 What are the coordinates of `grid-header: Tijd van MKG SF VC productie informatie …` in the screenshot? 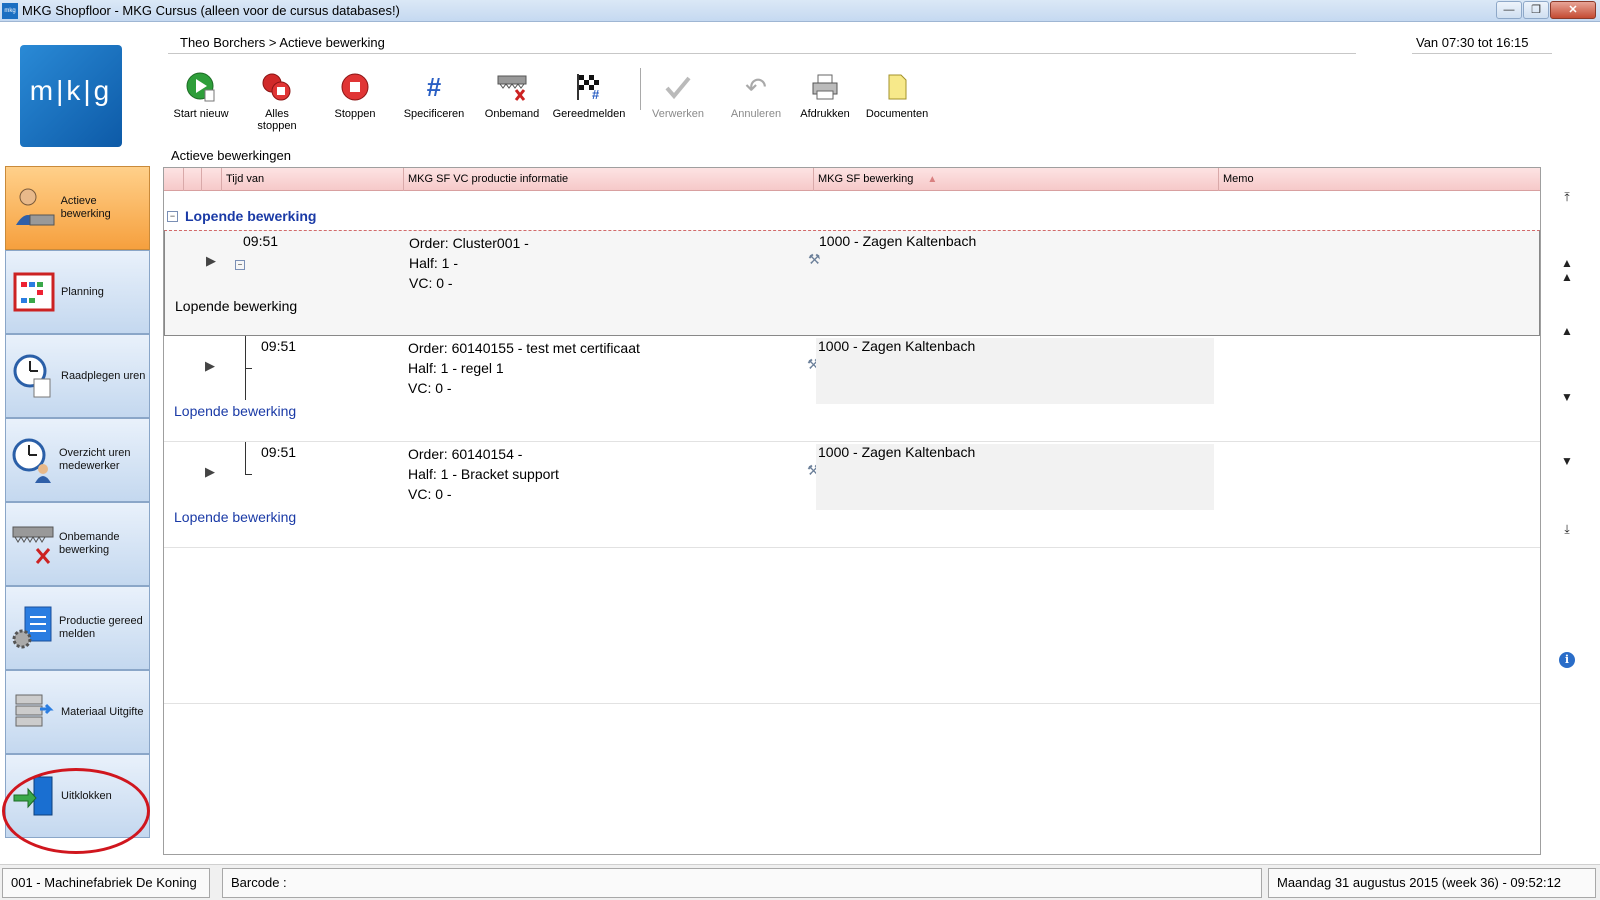 It's located at (852, 179).